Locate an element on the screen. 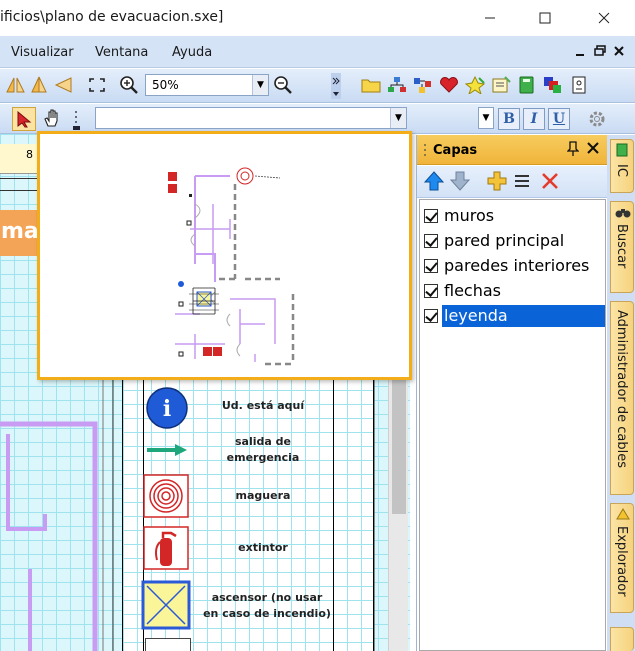 The width and height of the screenshot is (635, 651). delete-layer-button is located at coordinates (550, 182).